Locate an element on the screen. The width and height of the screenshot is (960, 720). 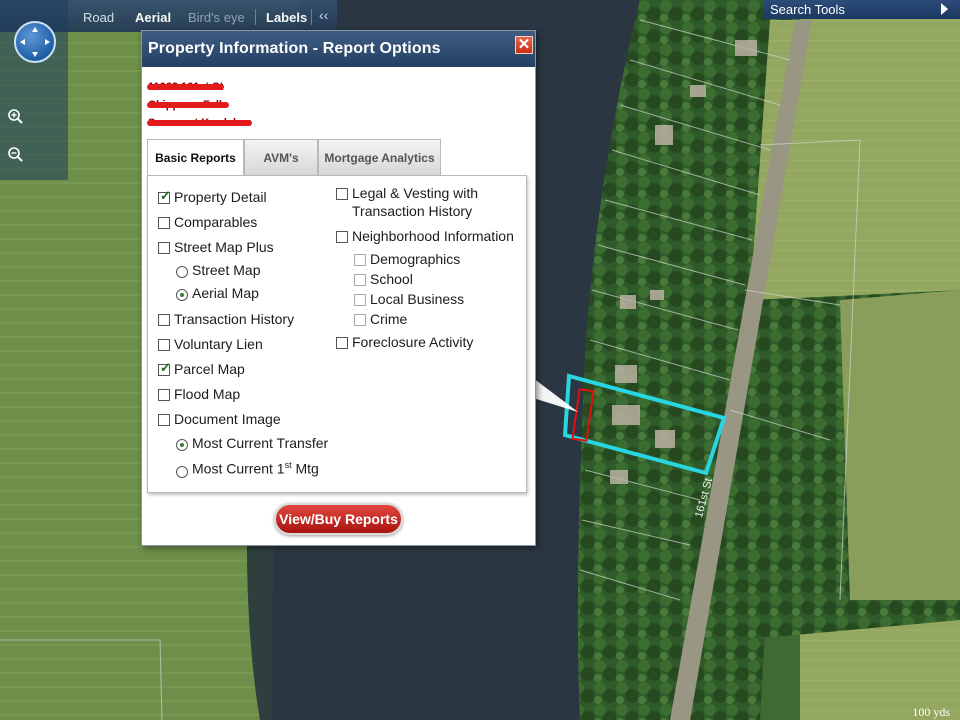
most-current-mtg-radio is located at coordinates (182, 472).